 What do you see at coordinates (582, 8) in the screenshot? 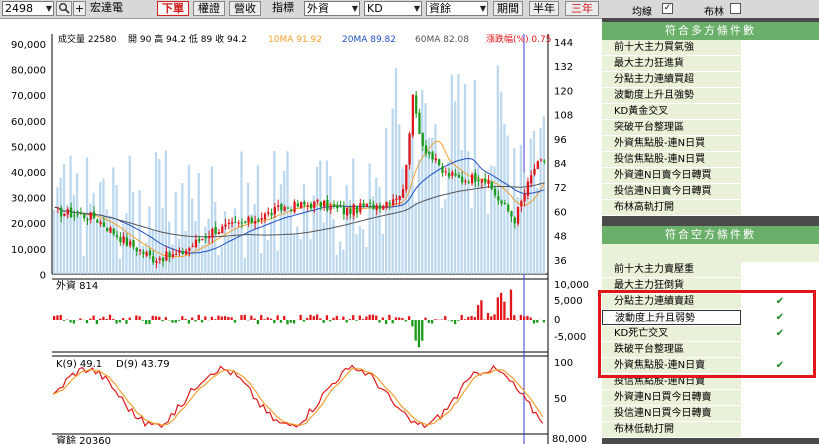
I see `period-three-year-button: 三年` at bounding box center [582, 8].